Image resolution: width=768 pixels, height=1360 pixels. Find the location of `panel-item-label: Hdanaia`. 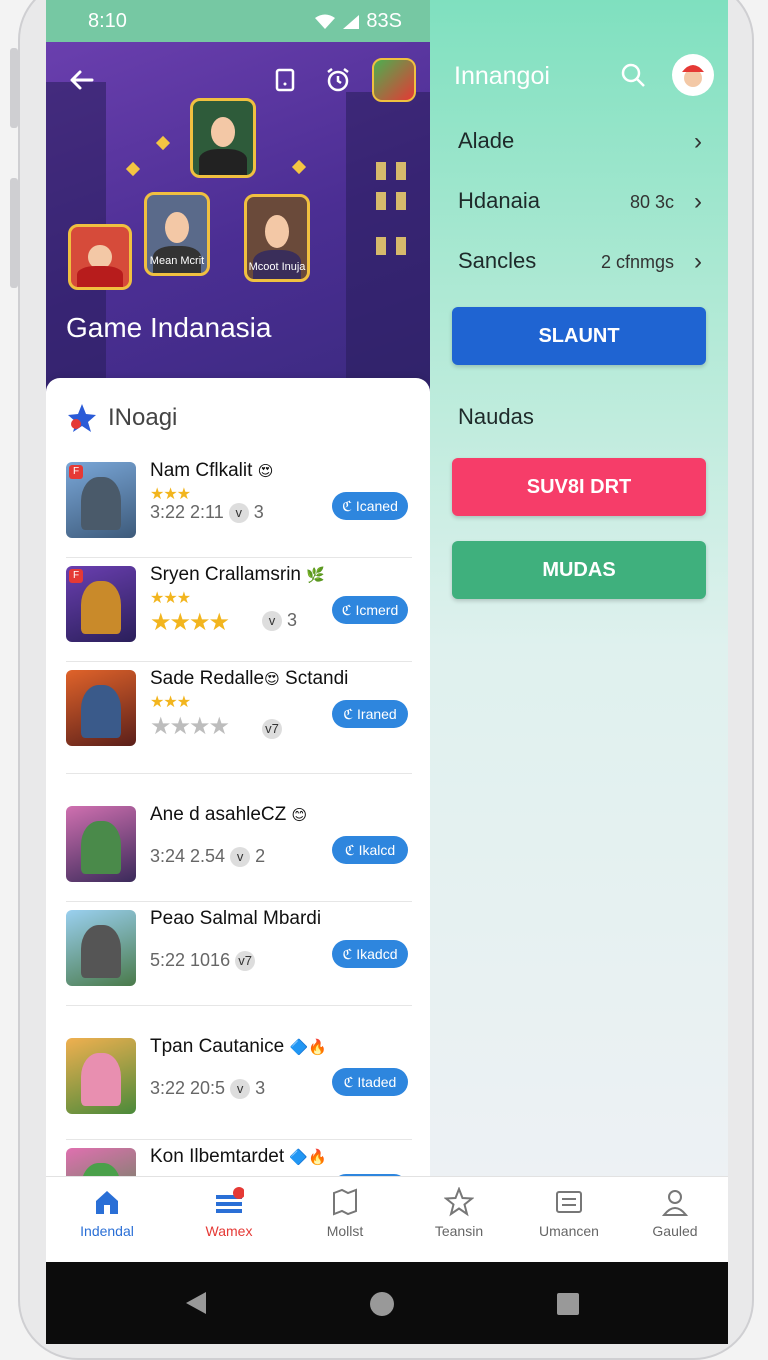

panel-item-label: Hdanaia is located at coordinates (499, 200).